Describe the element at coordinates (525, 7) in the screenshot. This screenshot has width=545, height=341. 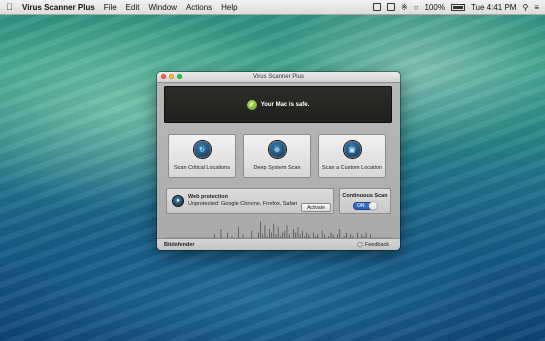
I see `spotlight-search-icon: ⚲` at that location.